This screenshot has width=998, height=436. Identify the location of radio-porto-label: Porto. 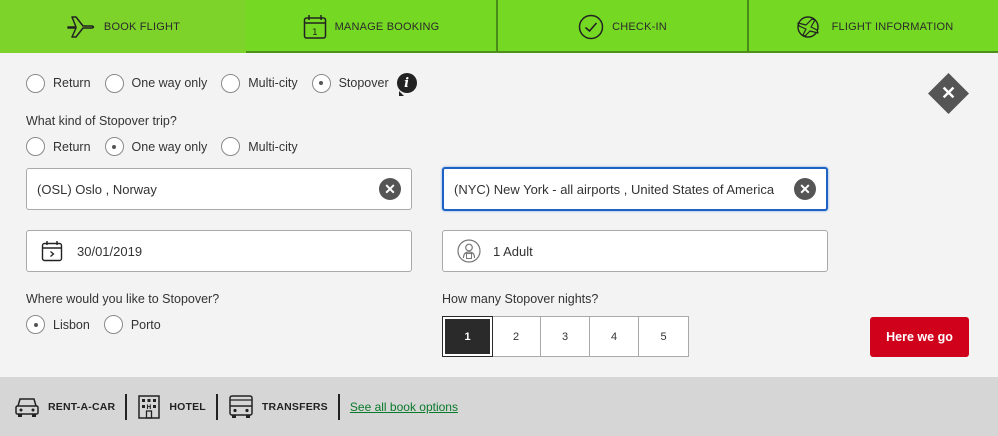
(145, 324).